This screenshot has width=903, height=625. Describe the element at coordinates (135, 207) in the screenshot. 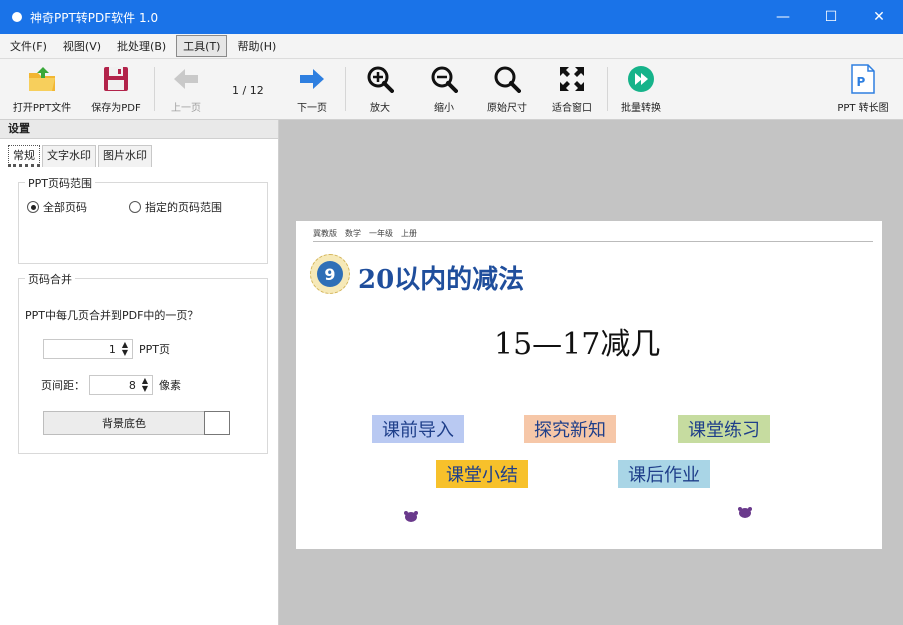

I see `radio-unchecked-icon` at that location.